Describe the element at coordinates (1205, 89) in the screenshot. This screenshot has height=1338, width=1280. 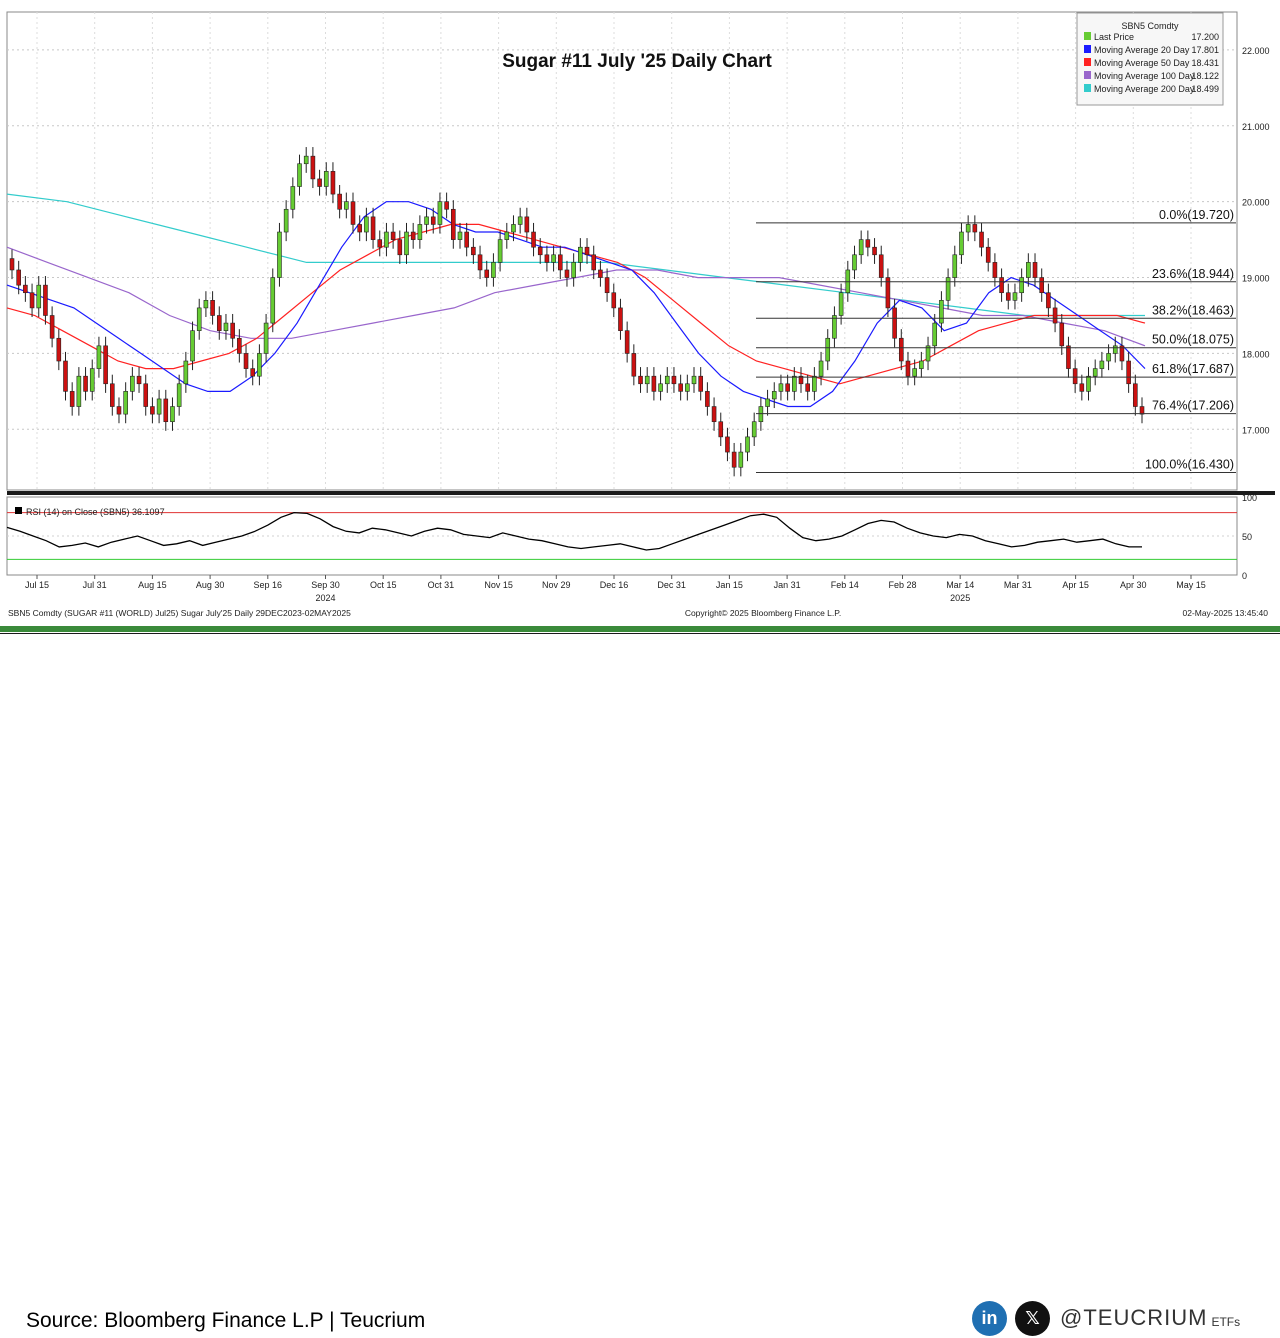
I see `legend-item-value: 18.499` at that location.